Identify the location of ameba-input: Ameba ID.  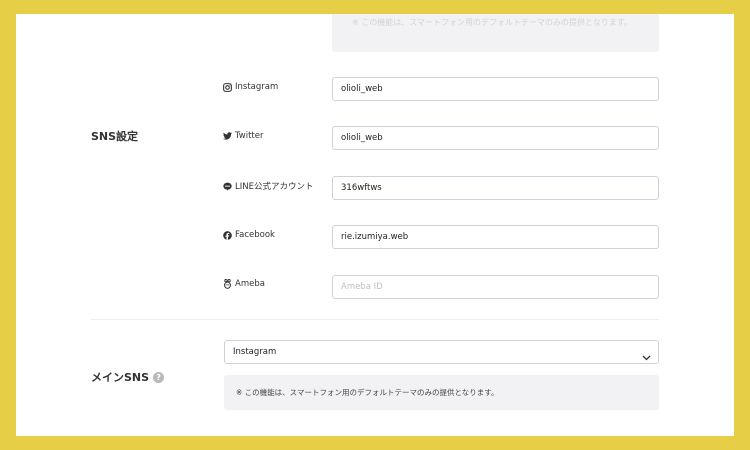
(495, 287).